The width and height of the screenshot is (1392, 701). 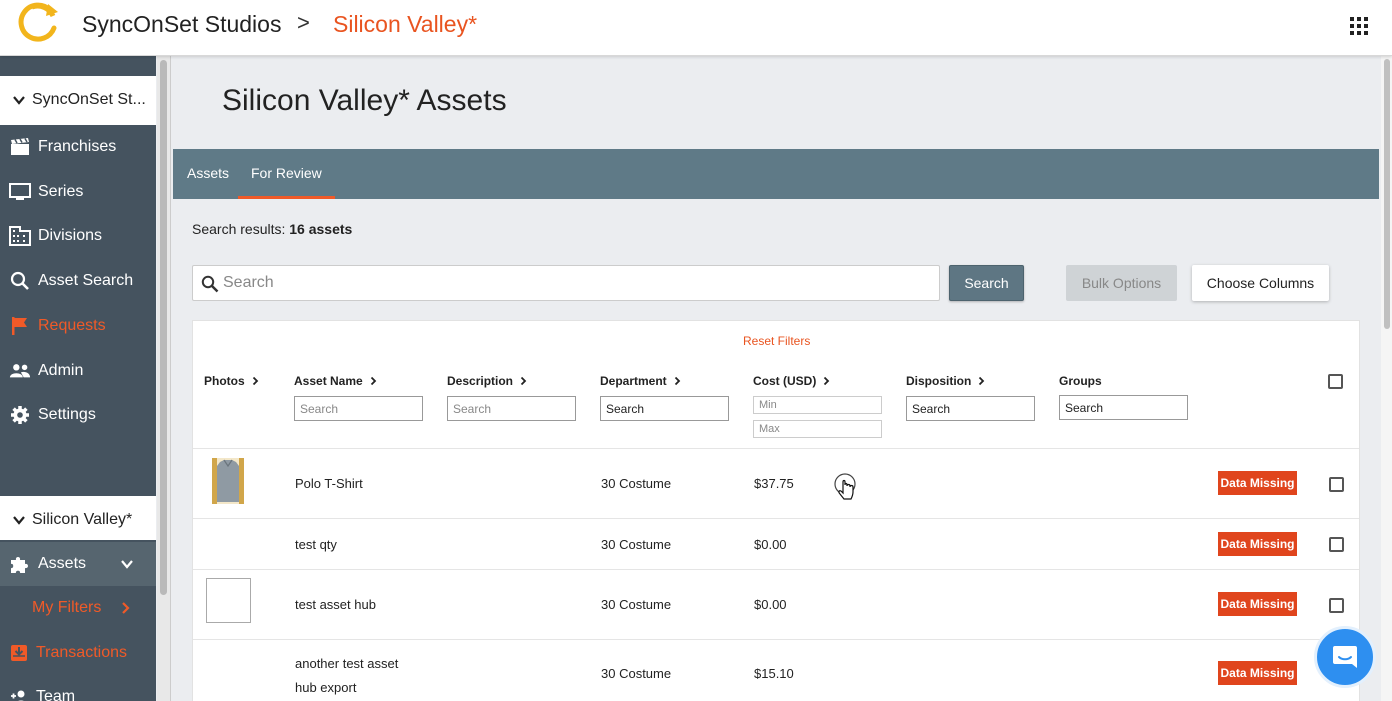 What do you see at coordinates (78, 236) in the screenshot?
I see `sidebar-item-divisions: Divisions` at bounding box center [78, 236].